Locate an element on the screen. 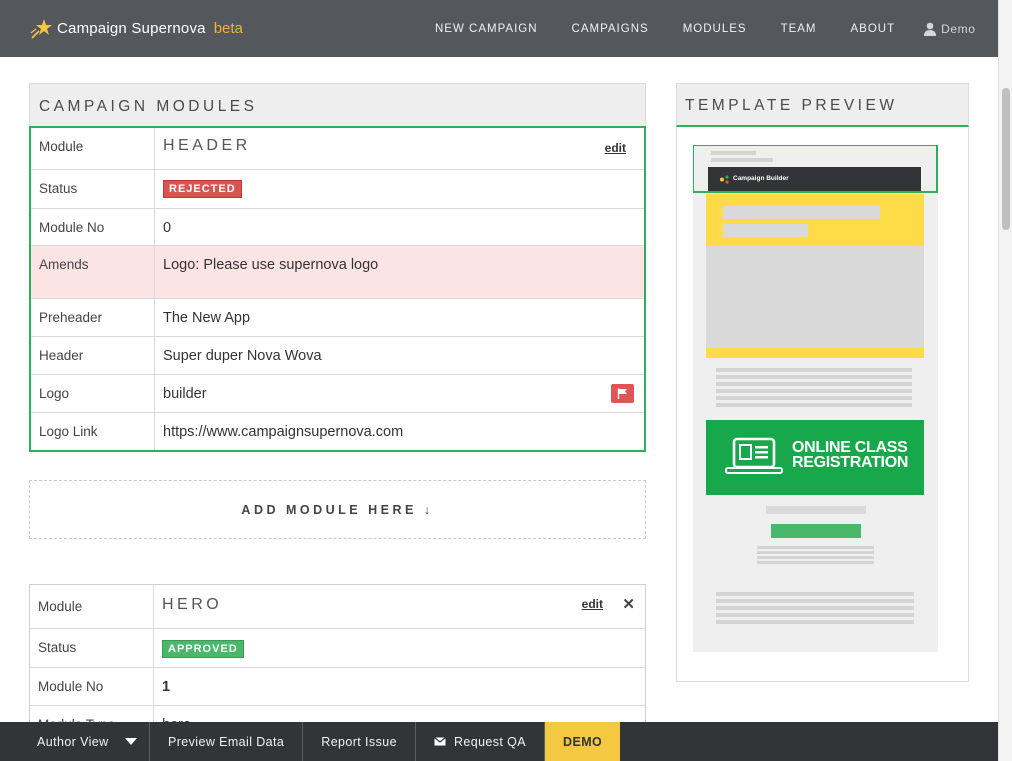 This screenshot has height=761, width=1012. table-row: Status REJECTED is located at coordinates (337, 188).